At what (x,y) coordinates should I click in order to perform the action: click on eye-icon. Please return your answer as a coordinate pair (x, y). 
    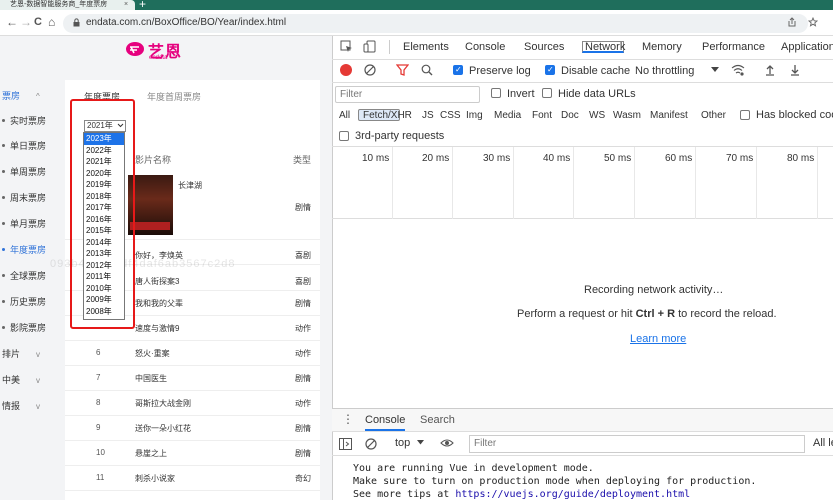
    Looking at the image, I should click on (447, 443).